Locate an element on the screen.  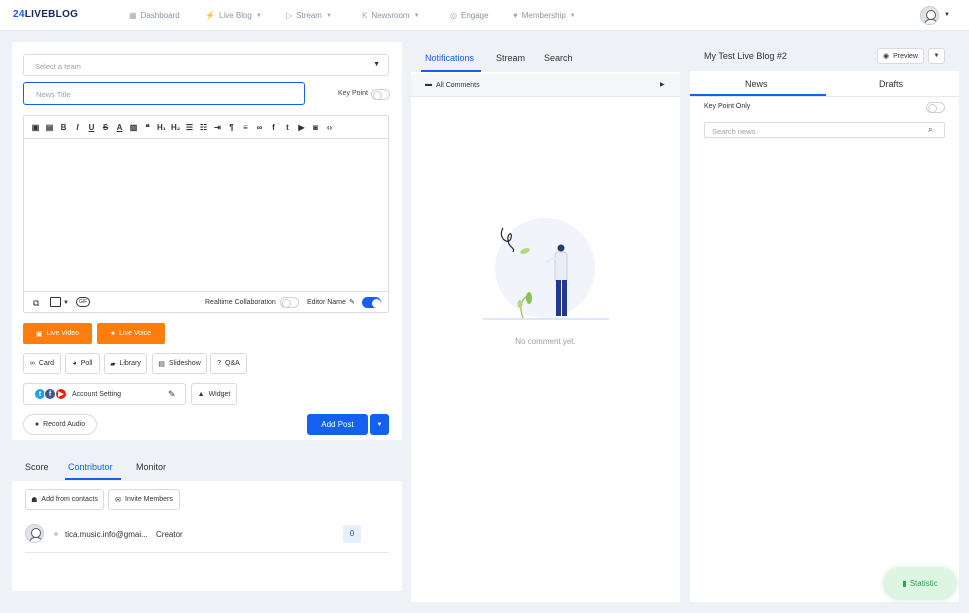
slideshow-icon: ▤ is located at coordinates (161, 364).